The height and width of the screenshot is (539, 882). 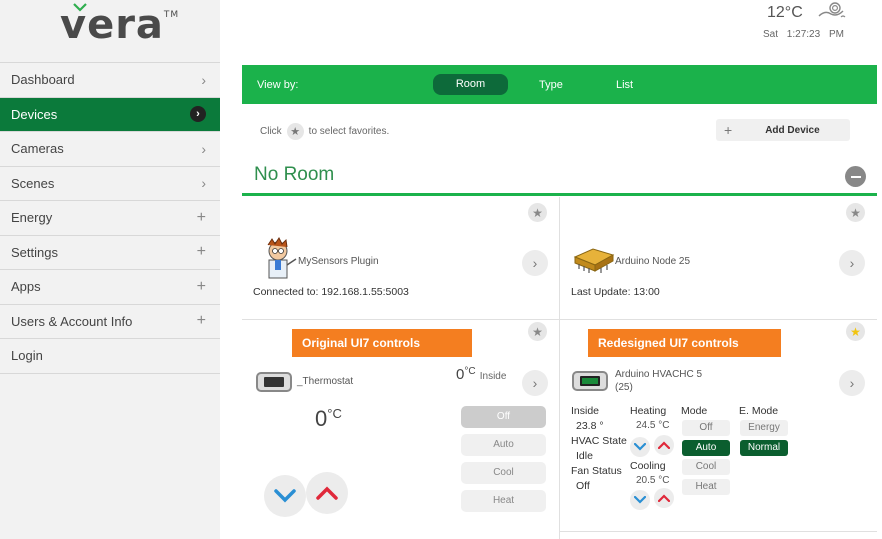 I want to click on day-label: Sat, so click(x=771, y=34).